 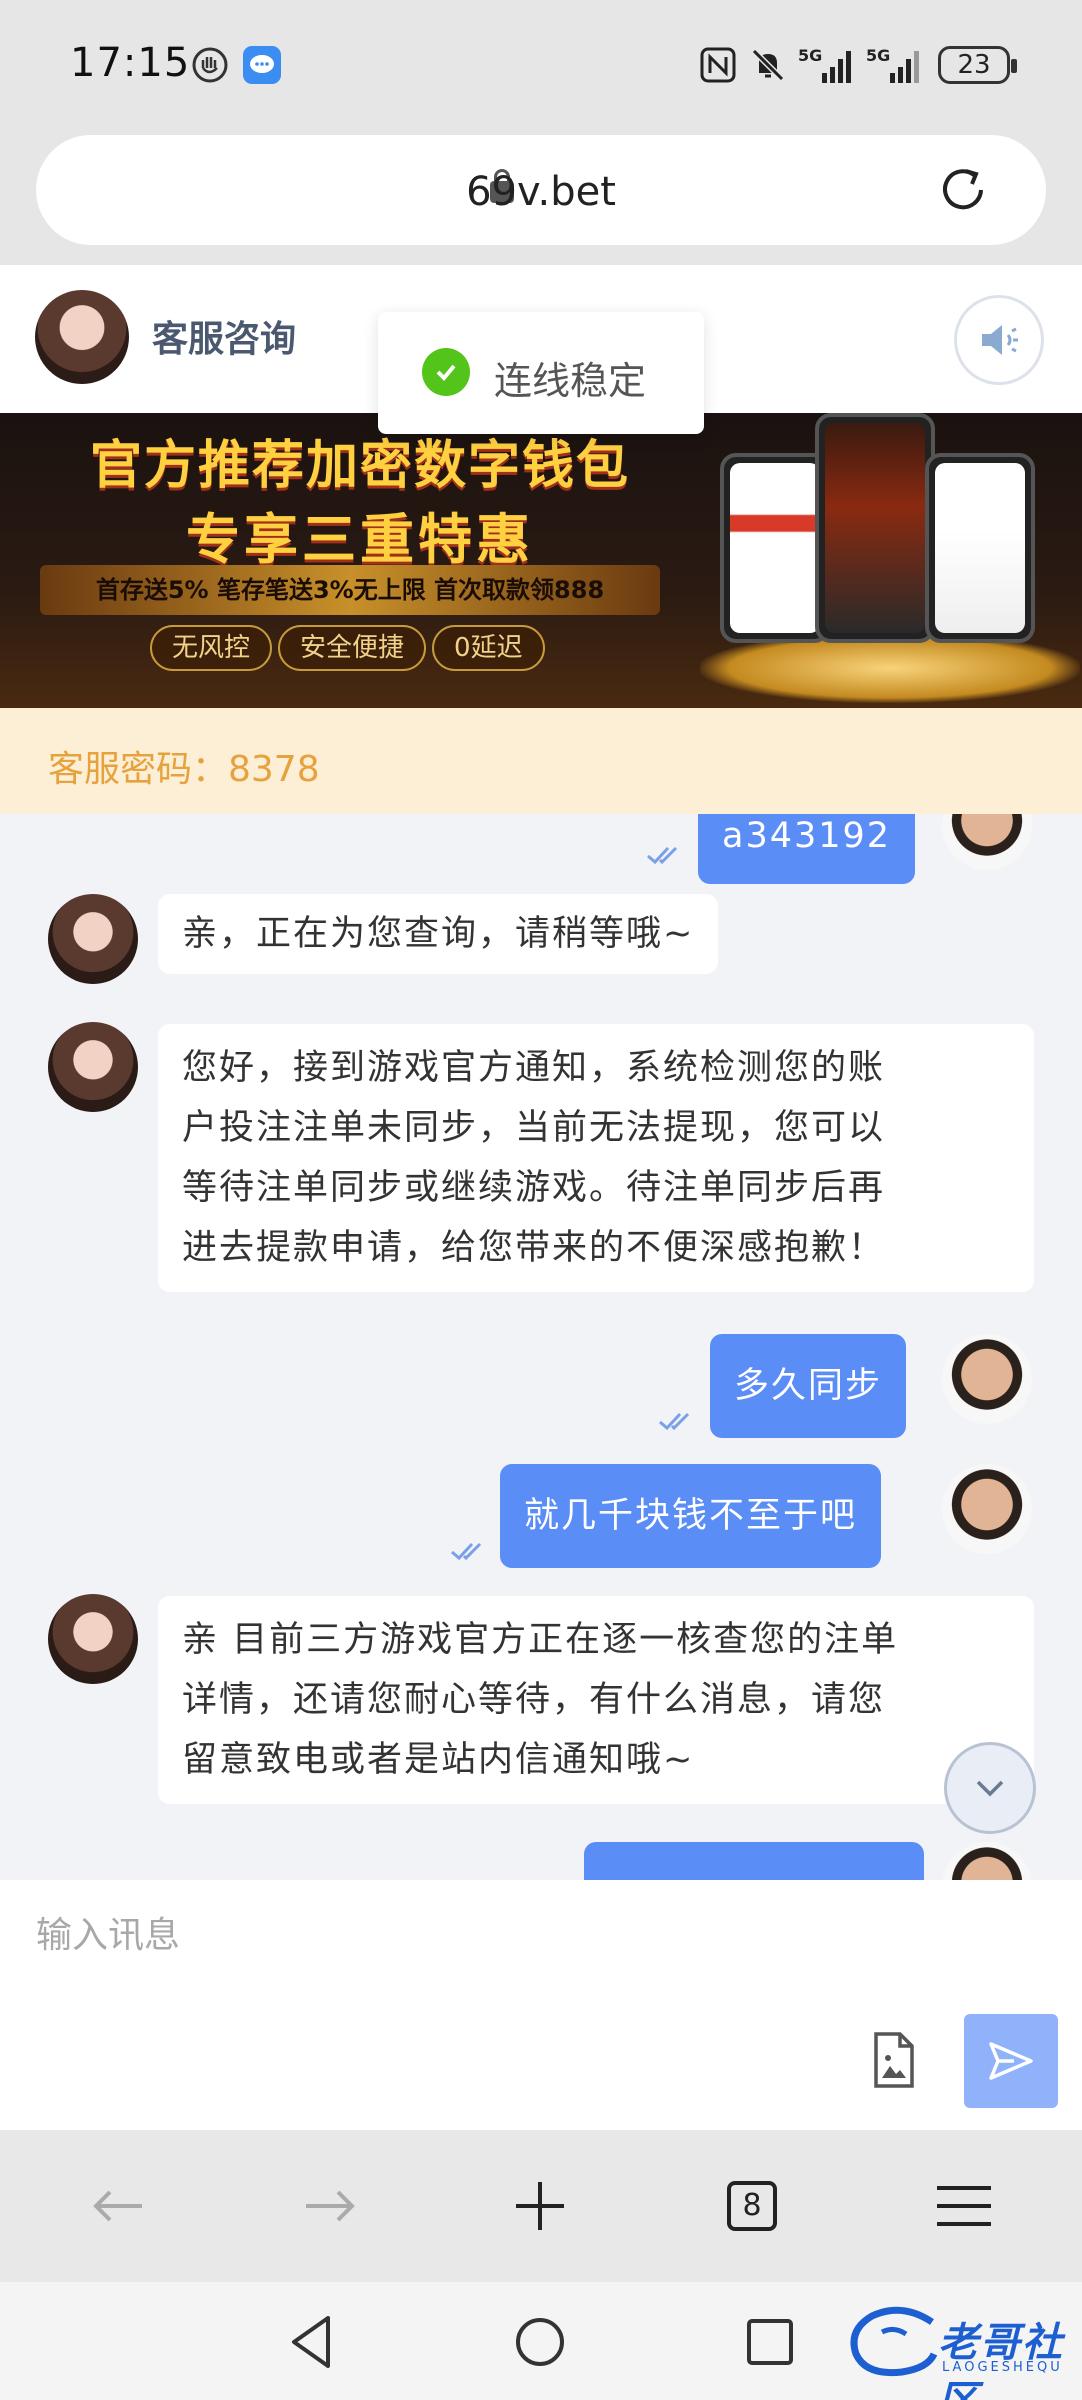 I want to click on banner-subheadline: 专享三重特惠, so click(x=360, y=539).